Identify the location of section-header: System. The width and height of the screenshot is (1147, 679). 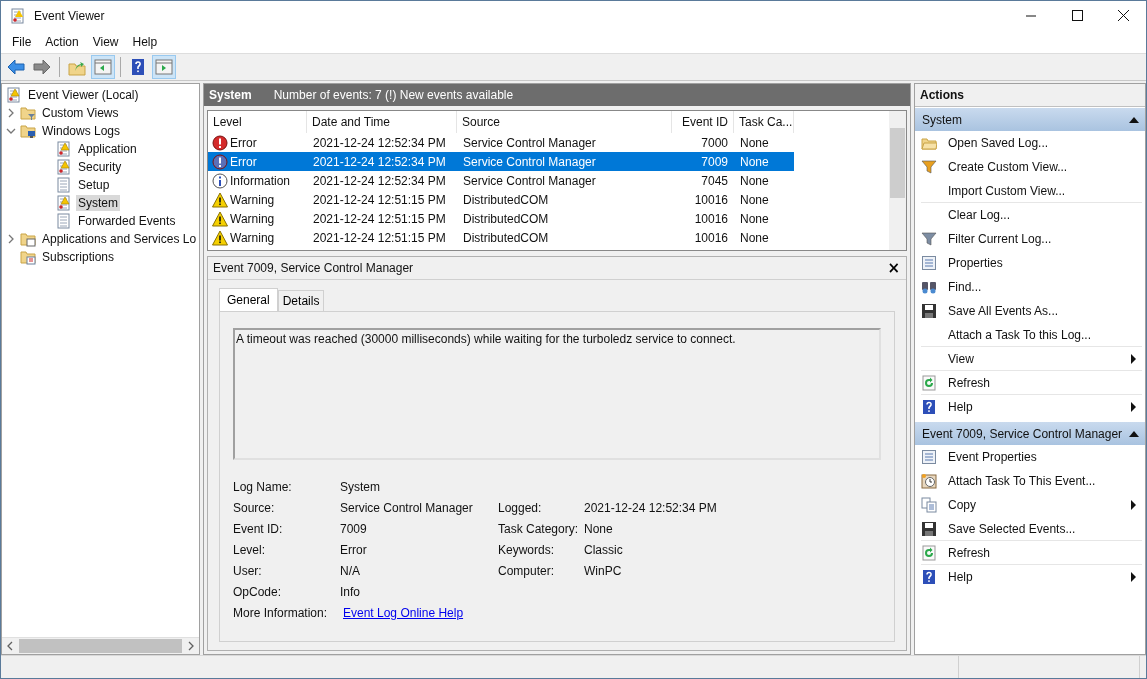
(1030, 119).